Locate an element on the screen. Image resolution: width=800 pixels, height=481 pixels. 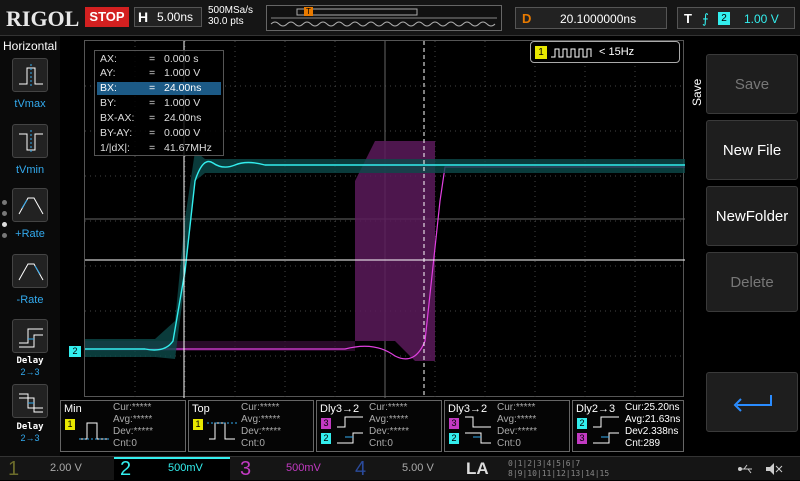
trigger-position-marker: T is located at coordinates (308, 11).